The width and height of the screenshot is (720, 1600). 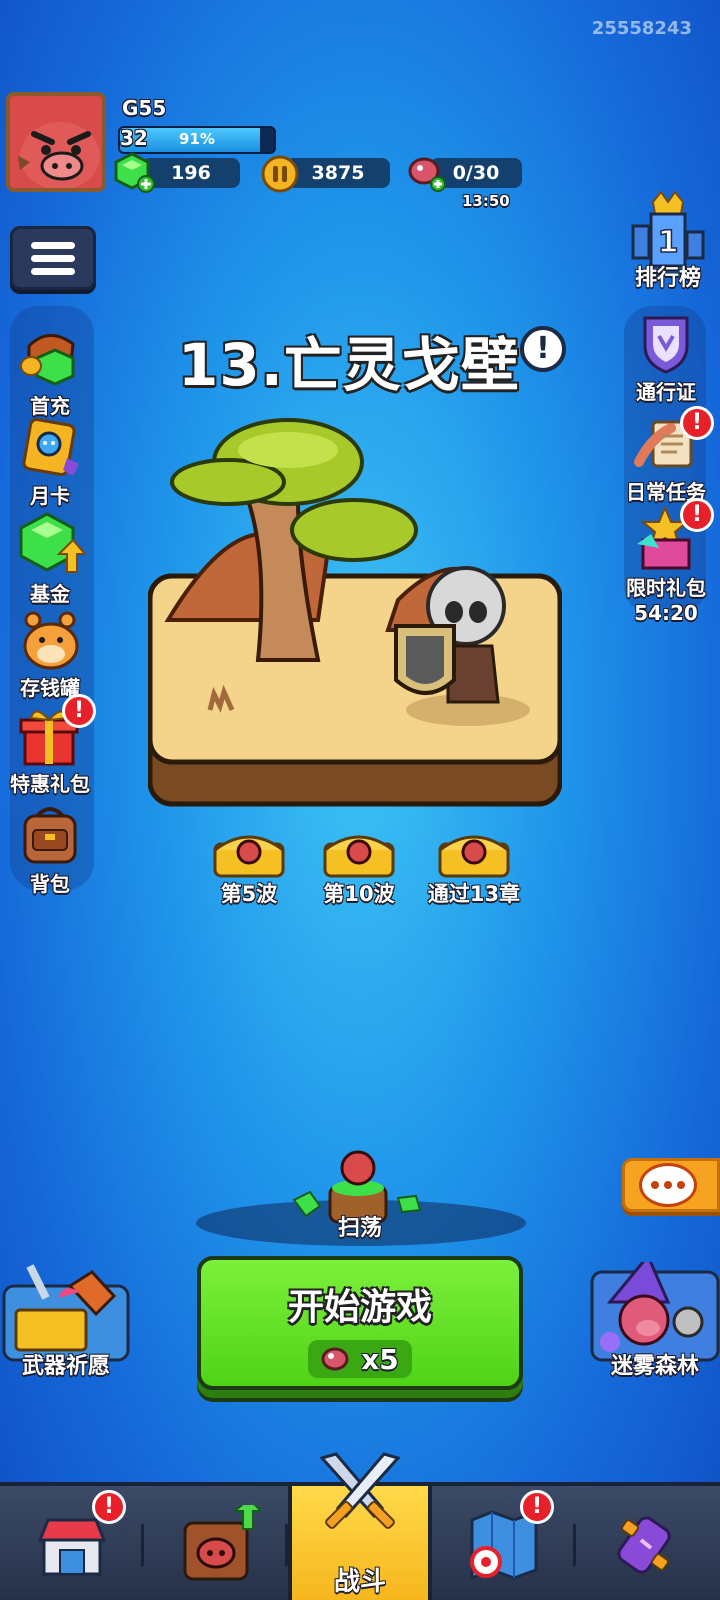 I want to click on chest-label: 第10波, so click(x=359, y=894).